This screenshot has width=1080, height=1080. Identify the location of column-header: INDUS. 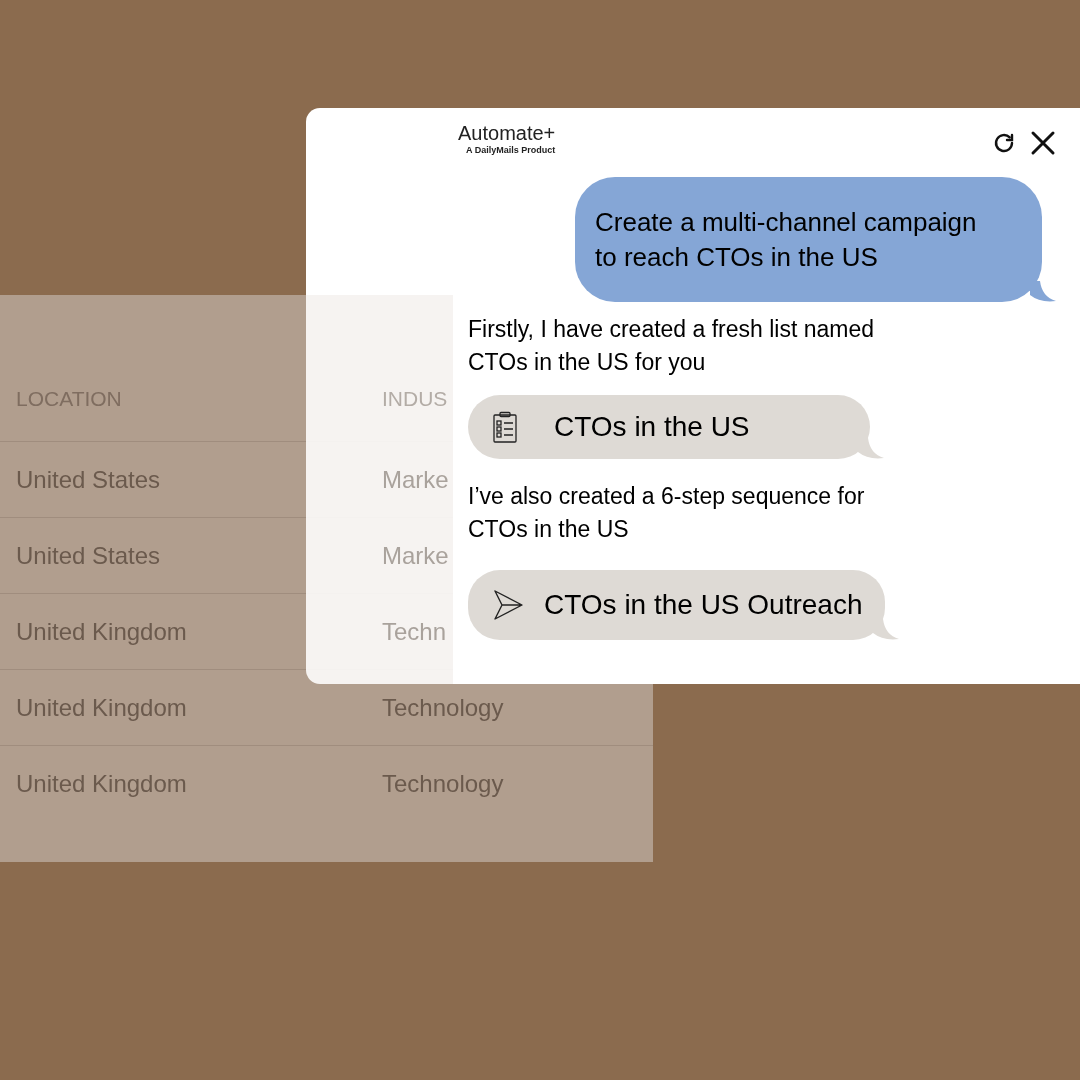
(415, 399).